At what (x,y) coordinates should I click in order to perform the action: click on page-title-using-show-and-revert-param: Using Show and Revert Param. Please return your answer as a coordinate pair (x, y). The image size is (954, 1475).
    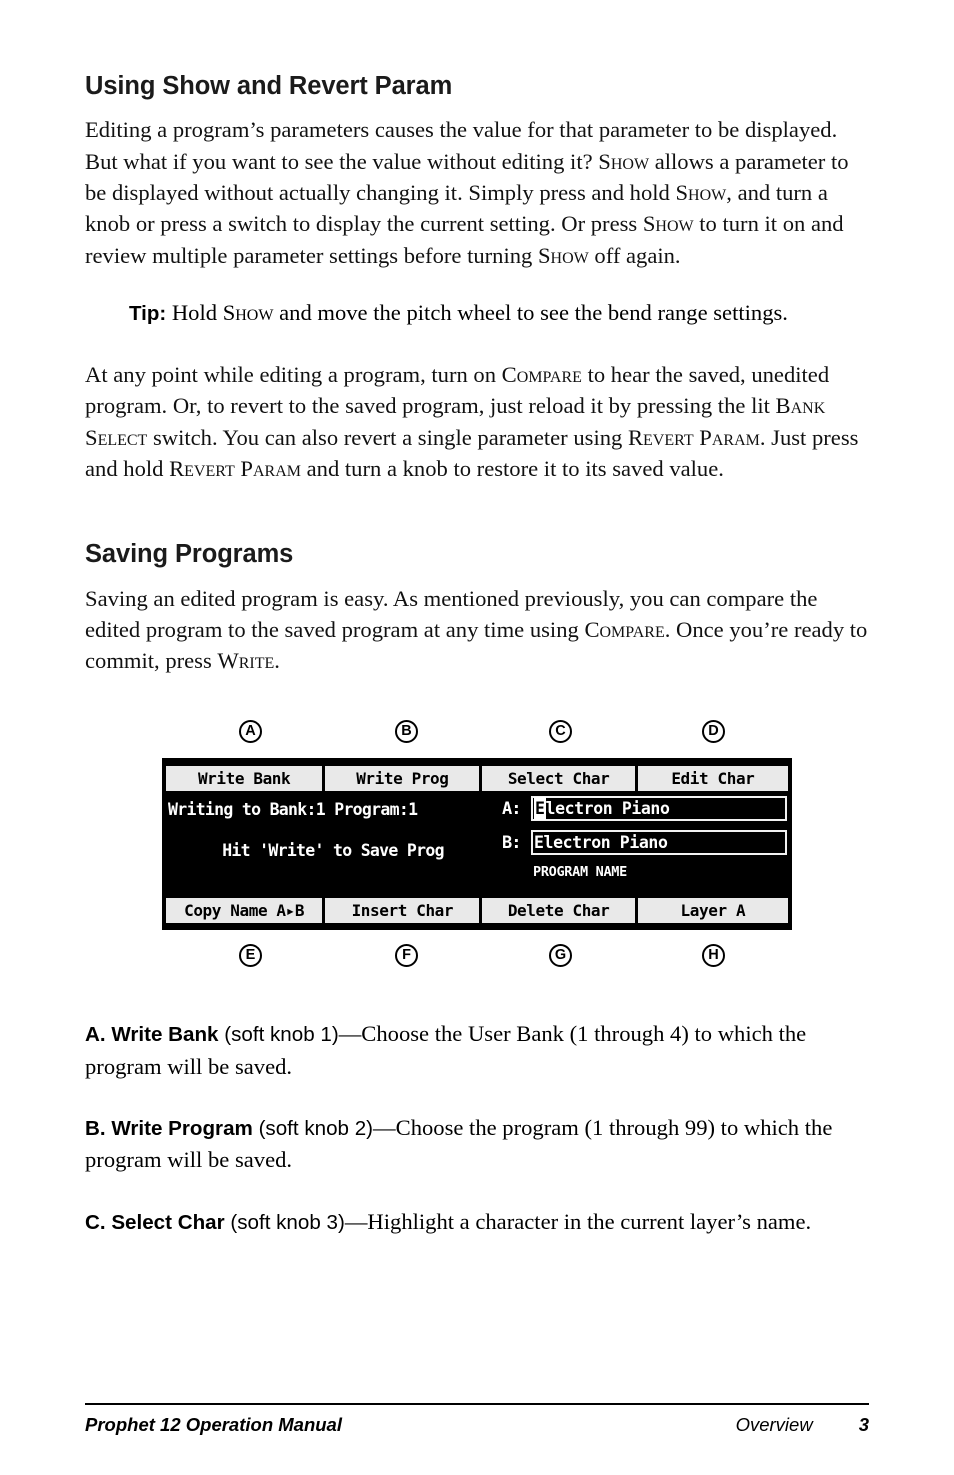
    Looking at the image, I should click on (269, 86).